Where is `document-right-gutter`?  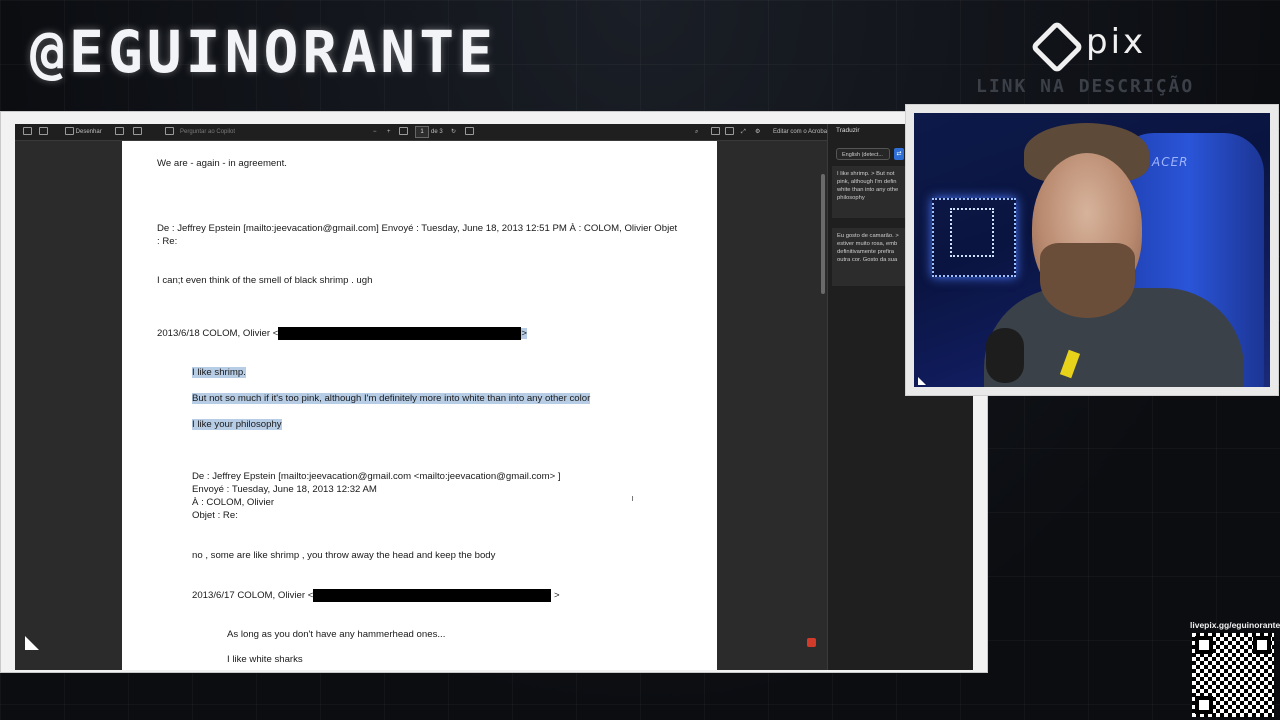 document-right-gutter is located at coordinates (772, 405).